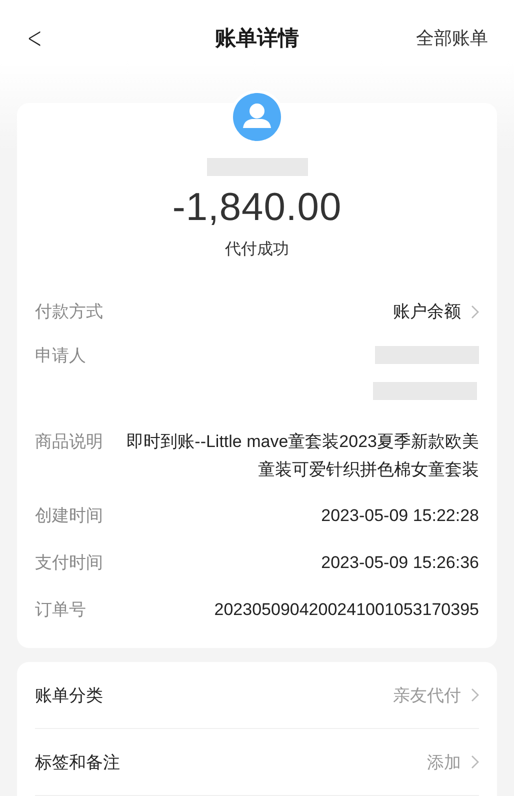 The image size is (514, 796). Describe the element at coordinates (69, 563) in the screenshot. I see `detail-label: 支付时间` at that location.